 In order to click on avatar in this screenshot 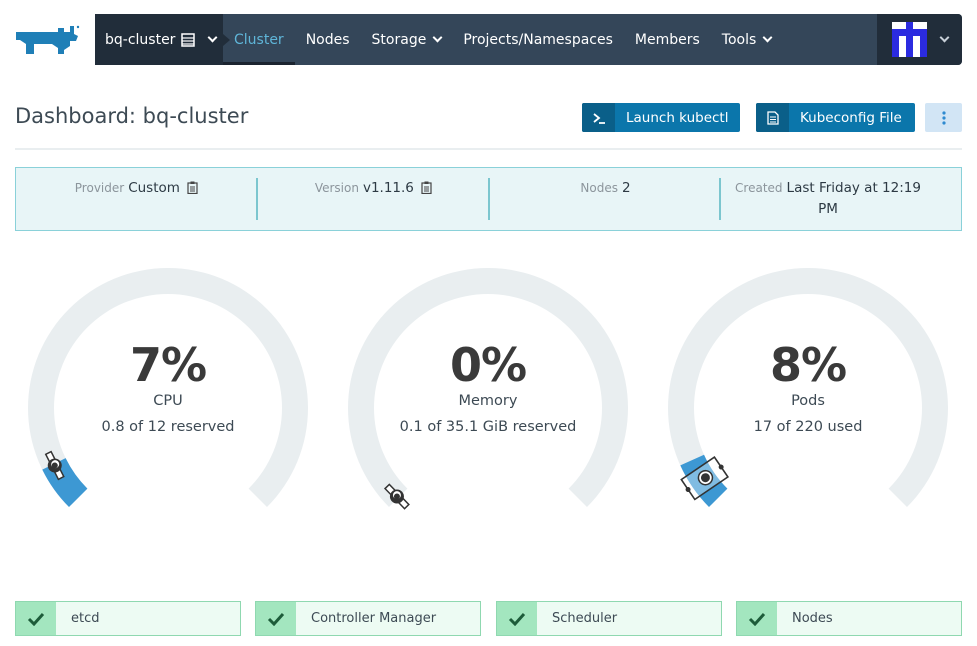, I will do `click(909, 39)`.